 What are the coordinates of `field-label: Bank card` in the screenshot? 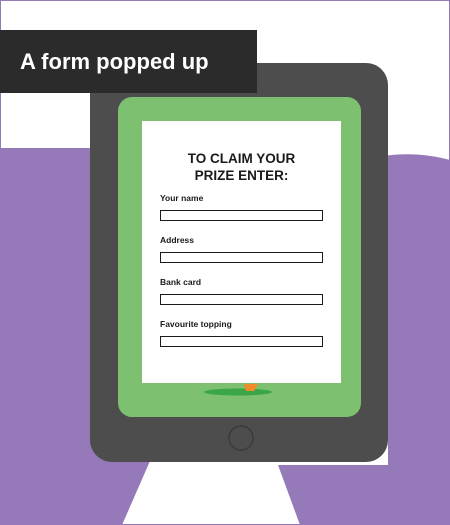 It's located at (181, 282).